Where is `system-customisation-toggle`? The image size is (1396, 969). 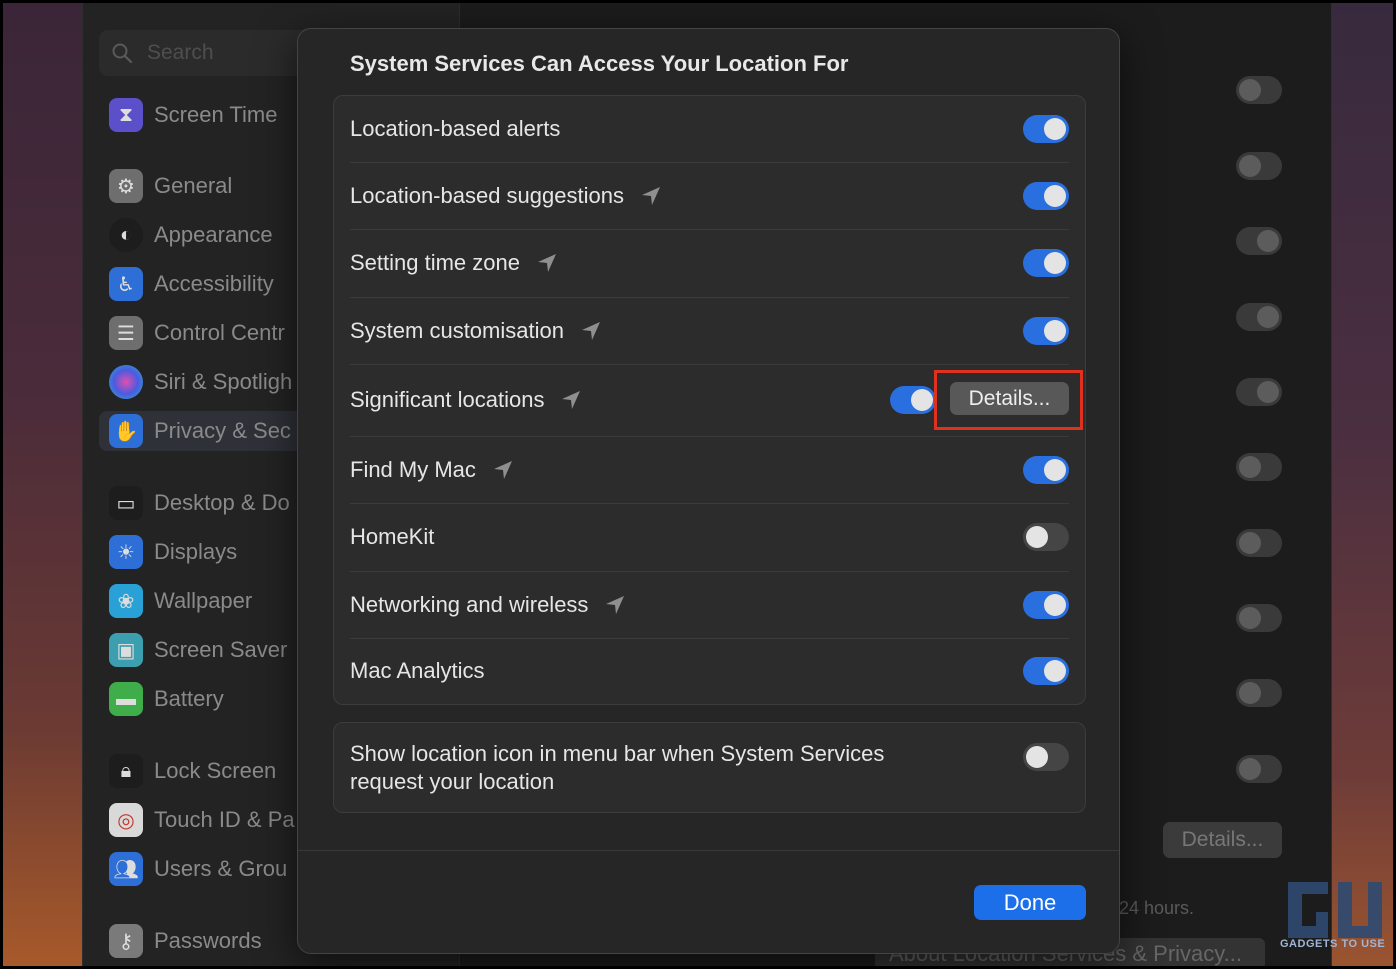
system-customisation-toggle is located at coordinates (1046, 330).